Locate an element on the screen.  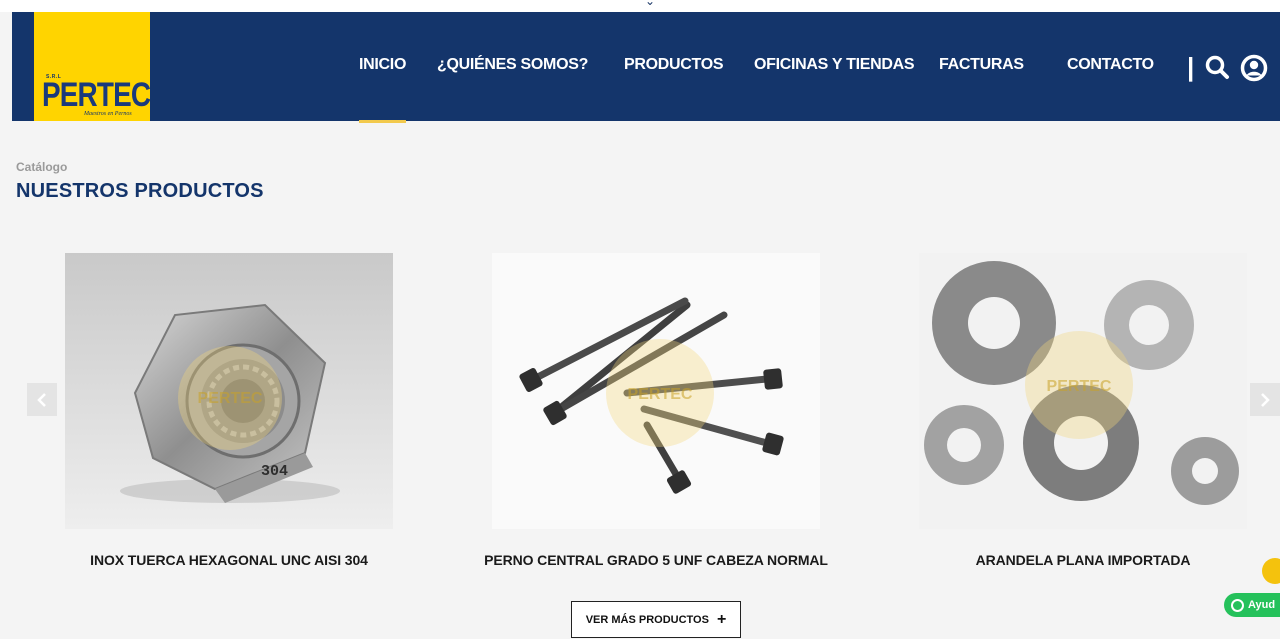
scroll-chevron-icon: ⌄ is located at coordinates (650, 4).